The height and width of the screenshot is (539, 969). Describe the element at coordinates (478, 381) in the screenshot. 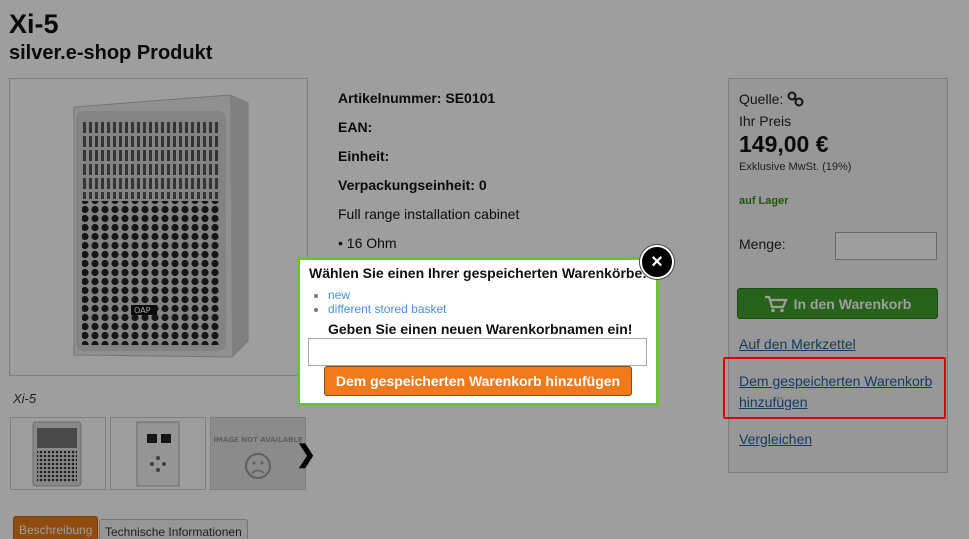

I see `add-to-saved-basket-button: Dem gespeicherten Warenkorb hinzufügen` at that location.